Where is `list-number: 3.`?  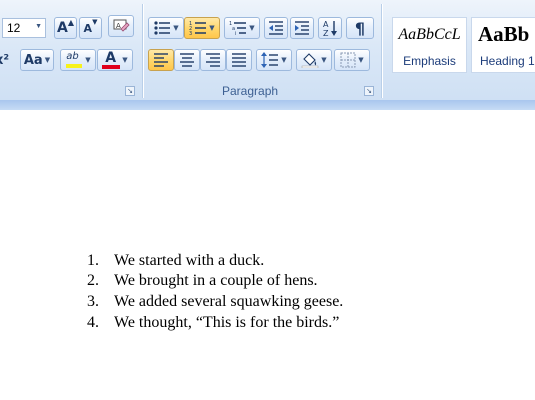 list-number: 3. is located at coordinates (93, 301).